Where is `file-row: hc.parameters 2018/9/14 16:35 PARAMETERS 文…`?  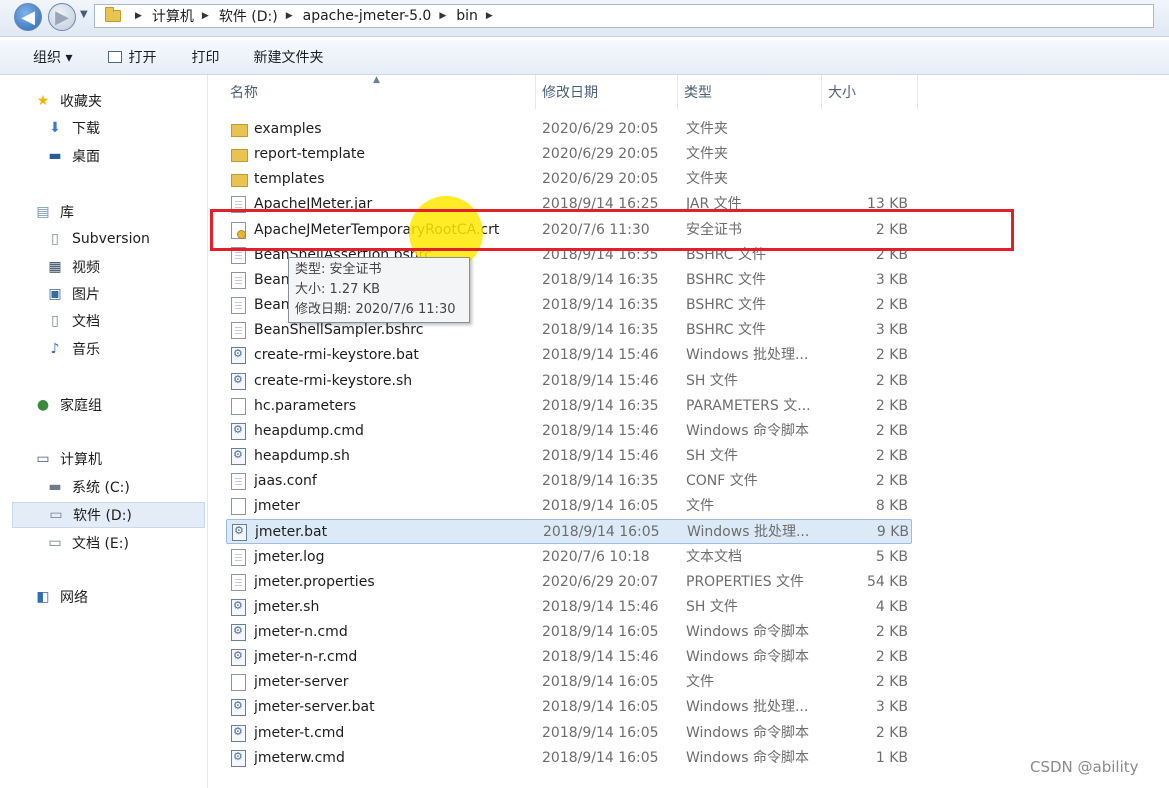 file-row: hc.parameters 2018/9/14 16:35 PARAMETERS 文… is located at coordinates (569, 406).